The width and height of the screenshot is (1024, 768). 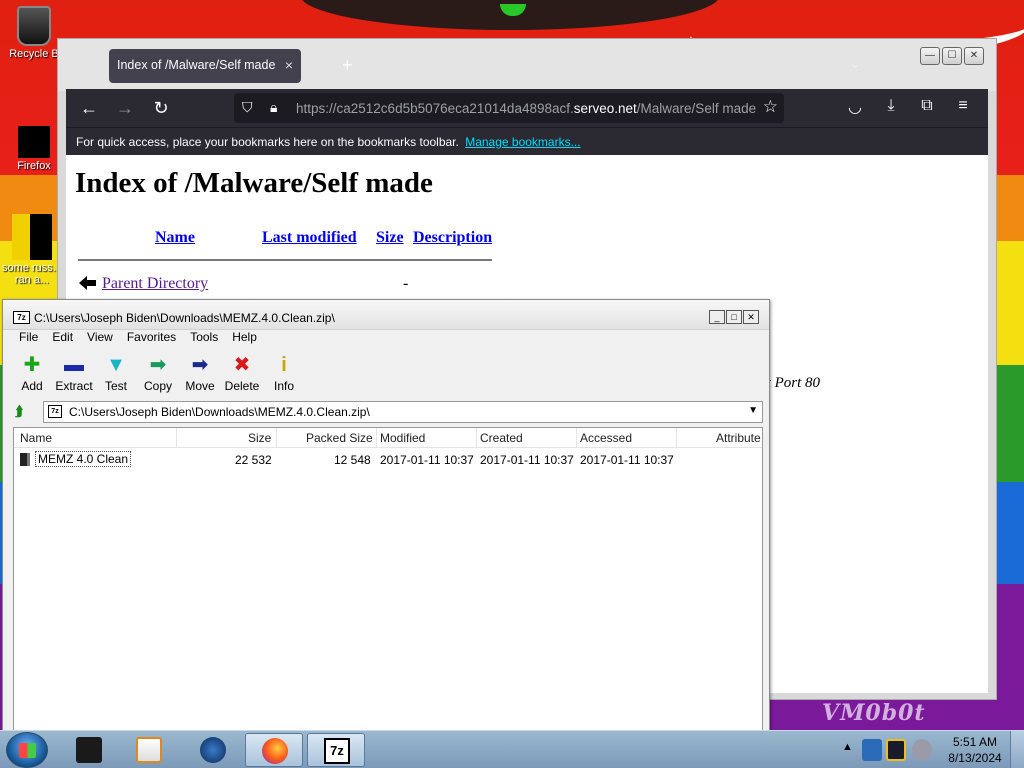 I want to click on pocket-icon: ◡, so click(x=855, y=107).